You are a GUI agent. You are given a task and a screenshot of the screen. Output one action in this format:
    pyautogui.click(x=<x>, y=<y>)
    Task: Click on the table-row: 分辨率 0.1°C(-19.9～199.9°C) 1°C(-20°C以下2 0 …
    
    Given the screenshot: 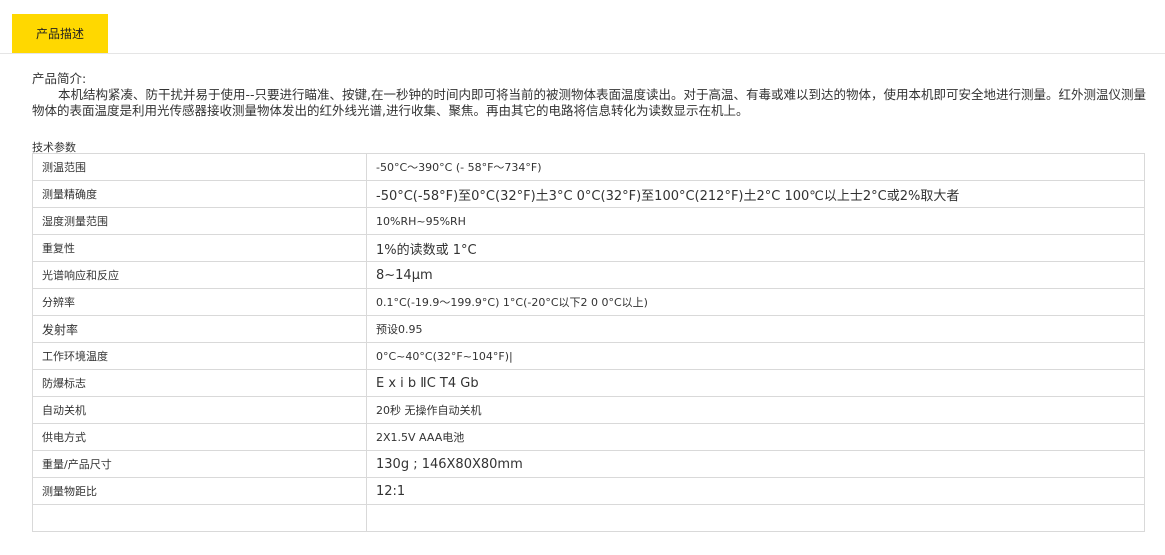 What is the action you would take?
    pyautogui.click(x=588, y=302)
    